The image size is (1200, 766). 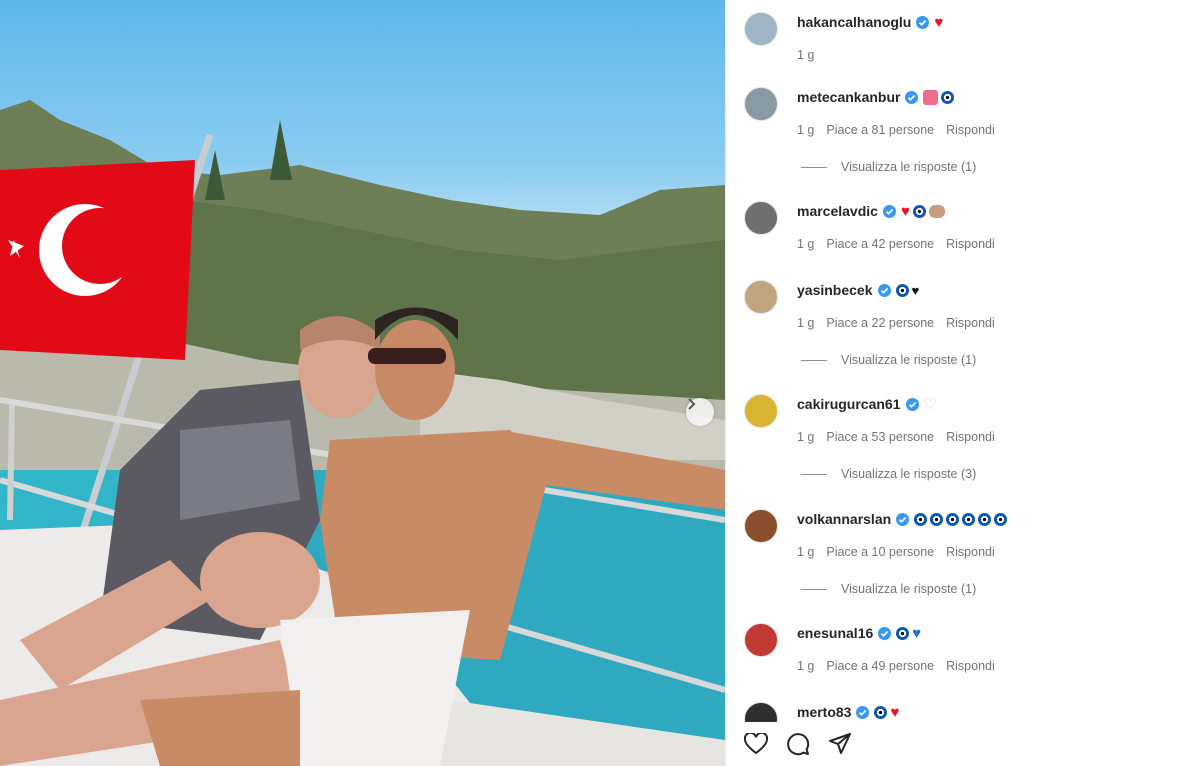 I want to click on username: hakancalhanoglu, so click(x=854, y=22).